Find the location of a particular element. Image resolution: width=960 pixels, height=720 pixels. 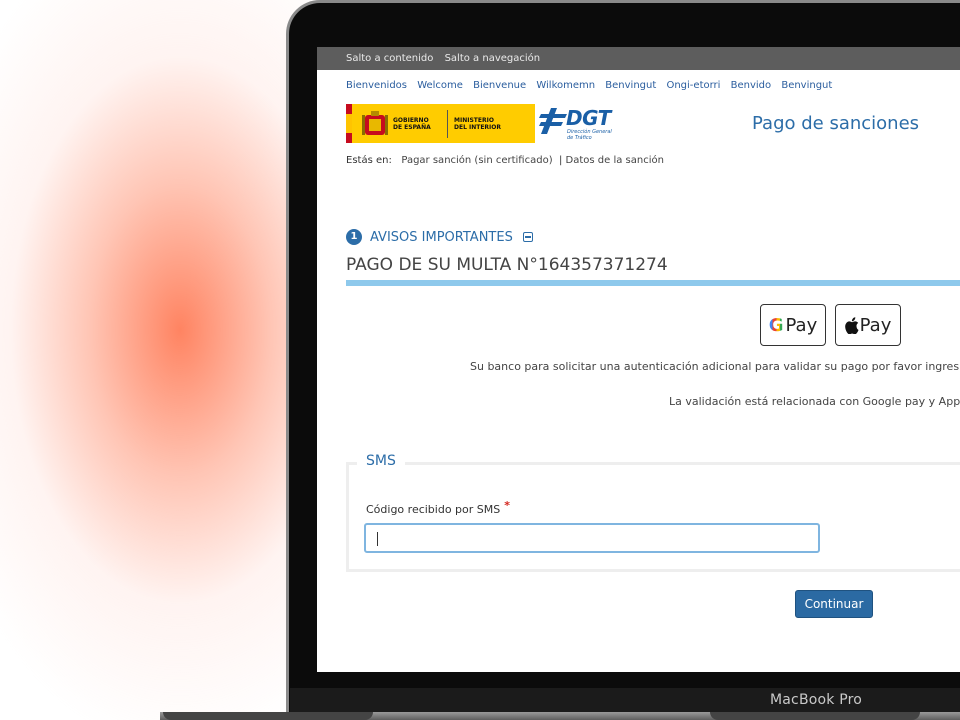

ministerio-text: MINISTERIO DEL INTERIOR is located at coordinates (478, 123).